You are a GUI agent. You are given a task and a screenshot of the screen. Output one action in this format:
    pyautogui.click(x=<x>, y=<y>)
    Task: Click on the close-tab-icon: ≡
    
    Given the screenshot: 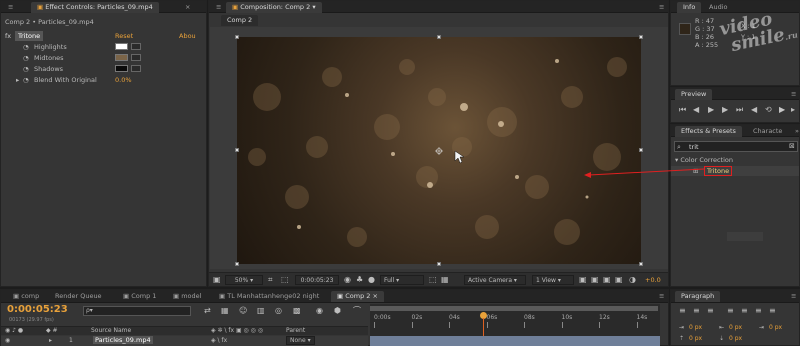 What is the action you would take?
    pyautogui.click(x=661, y=7)
    